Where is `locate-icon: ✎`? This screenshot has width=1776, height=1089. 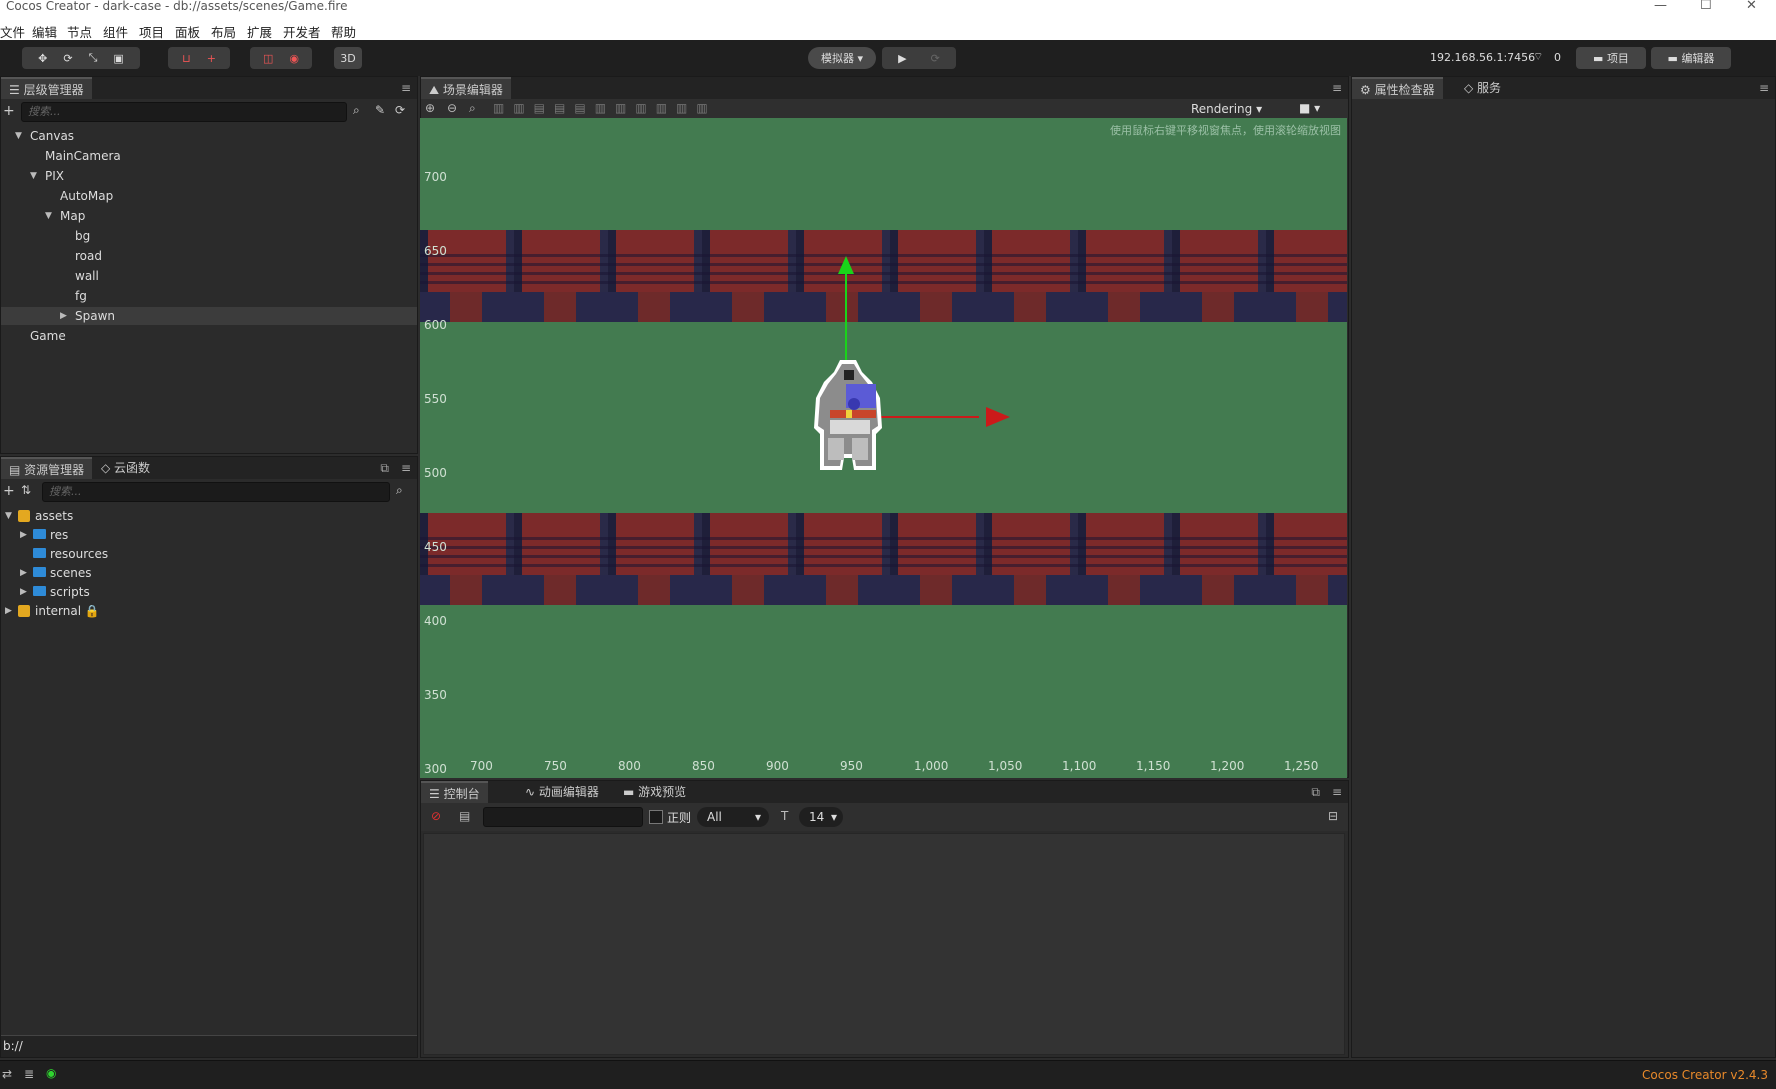
locate-icon: ✎ is located at coordinates (380, 110).